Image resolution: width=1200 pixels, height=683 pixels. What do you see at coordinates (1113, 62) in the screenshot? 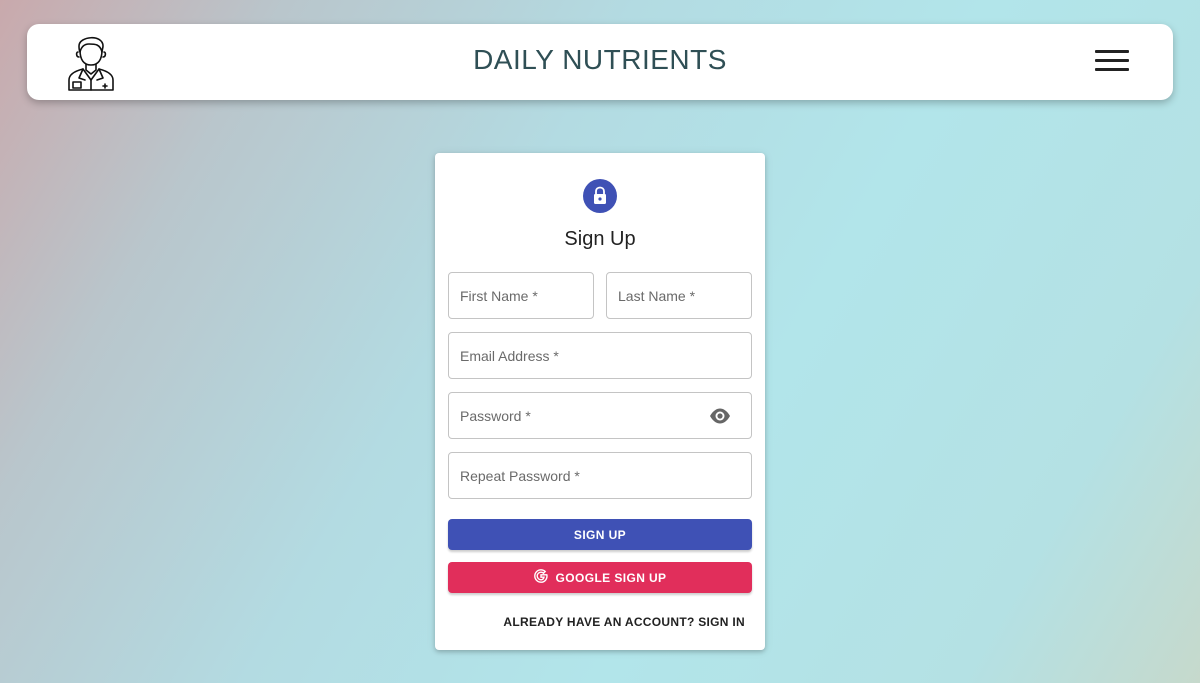
I see `hamburger-menu-icon` at bounding box center [1113, 62].